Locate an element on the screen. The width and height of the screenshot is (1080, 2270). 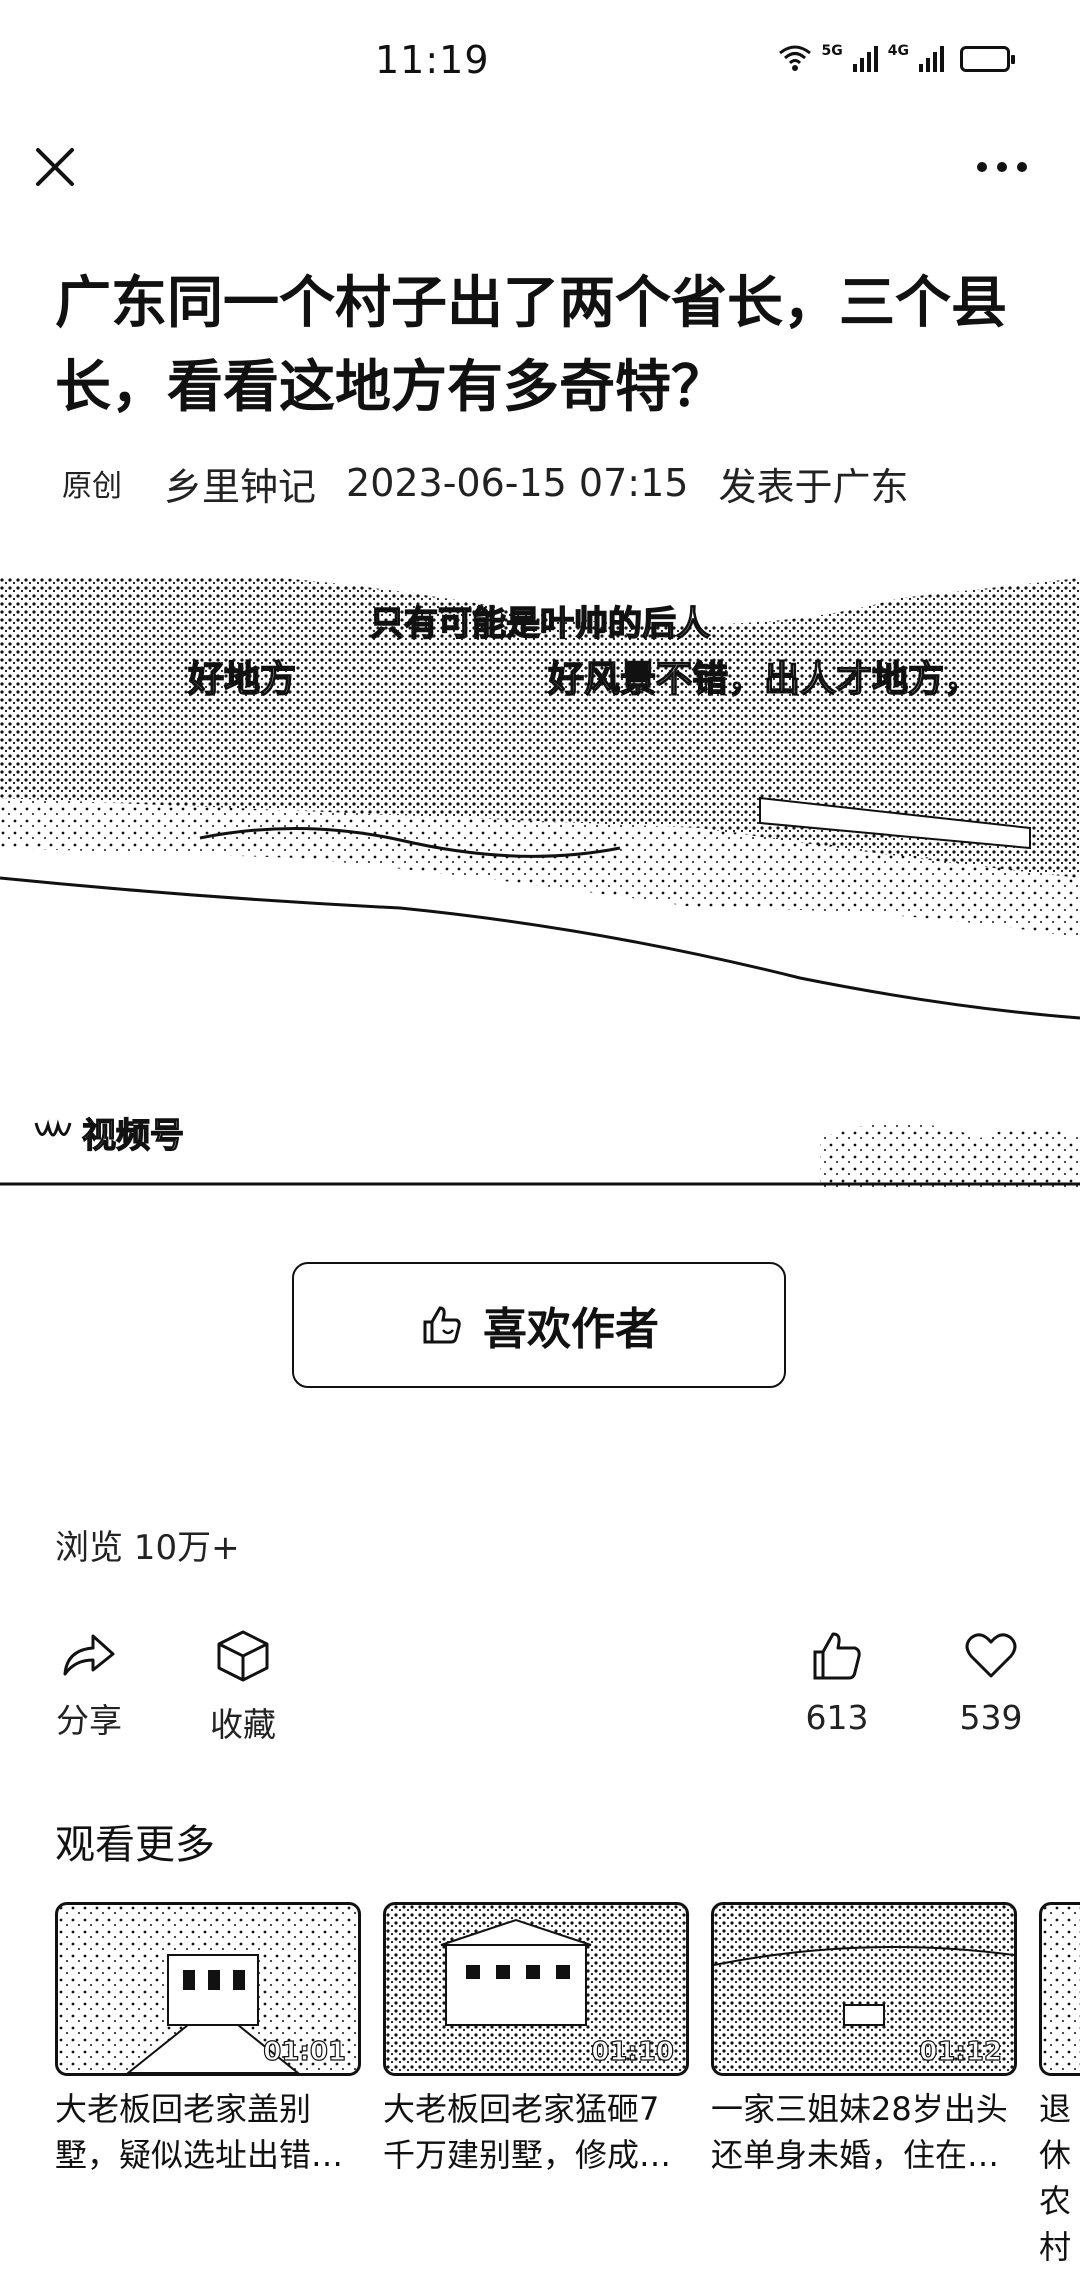
status-icons: 5G 4G is located at coordinates (896, 57).